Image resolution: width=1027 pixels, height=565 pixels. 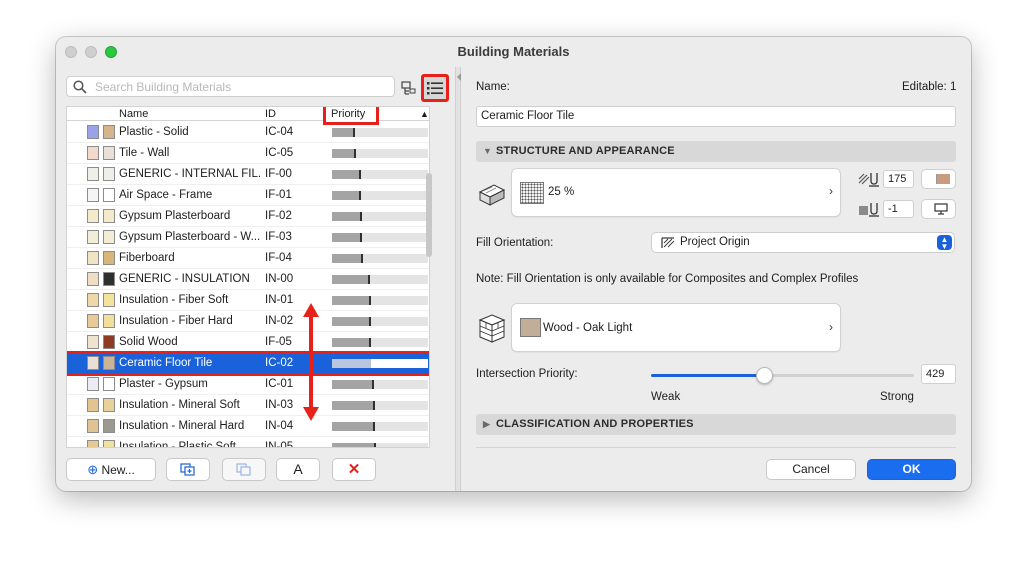 I want to click on table-row: Gypsum Plasterboard - W... IF-03, so click(x=248, y=237).